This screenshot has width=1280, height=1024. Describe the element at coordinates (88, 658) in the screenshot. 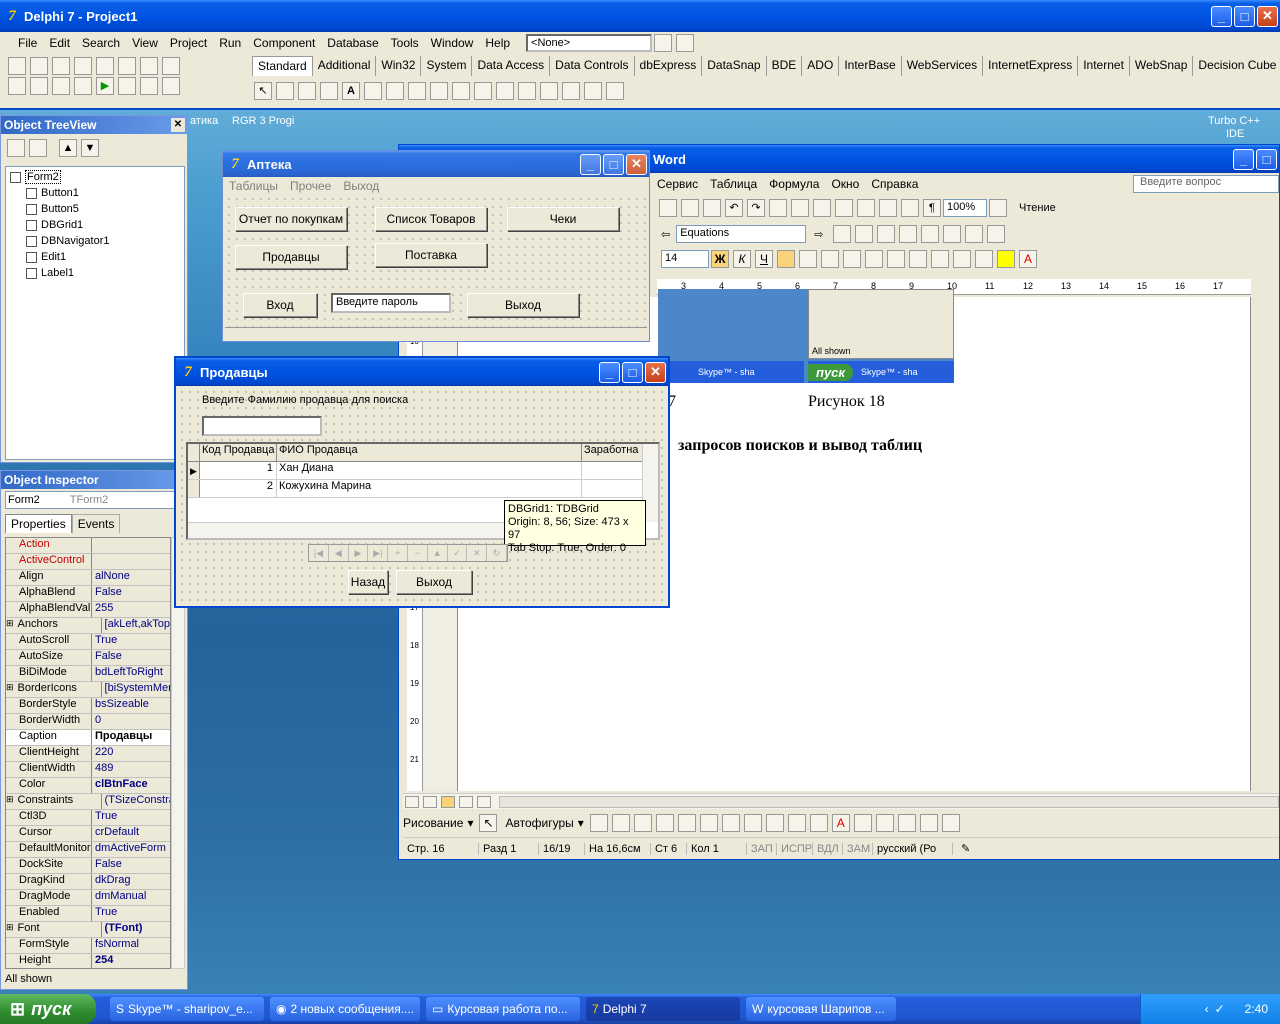

I see `inspector-row: AutoSize False` at that location.